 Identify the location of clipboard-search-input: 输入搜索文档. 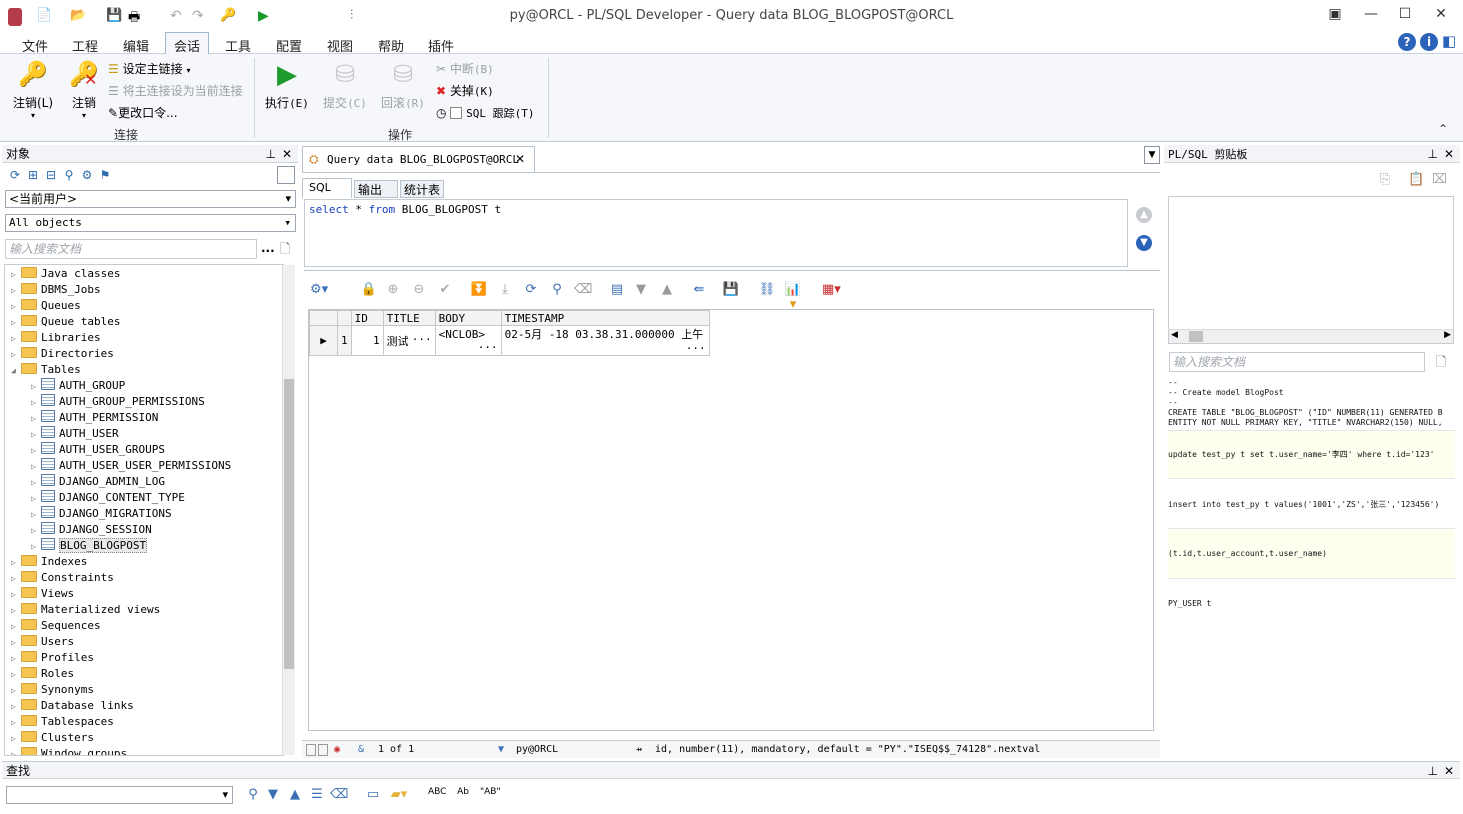
(1297, 362).